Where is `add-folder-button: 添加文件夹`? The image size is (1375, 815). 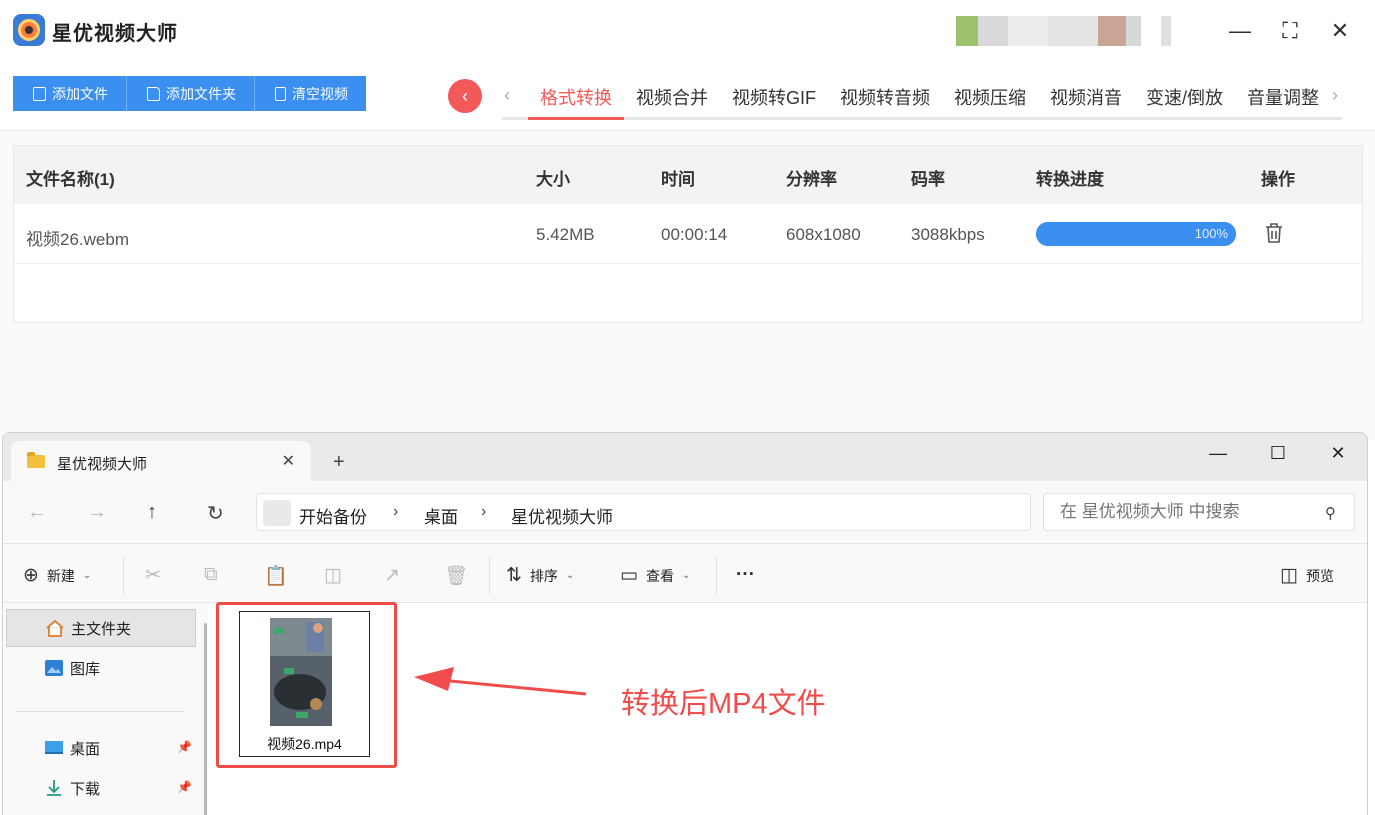 add-folder-button: 添加文件夹 is located at coordinates (191, 93).